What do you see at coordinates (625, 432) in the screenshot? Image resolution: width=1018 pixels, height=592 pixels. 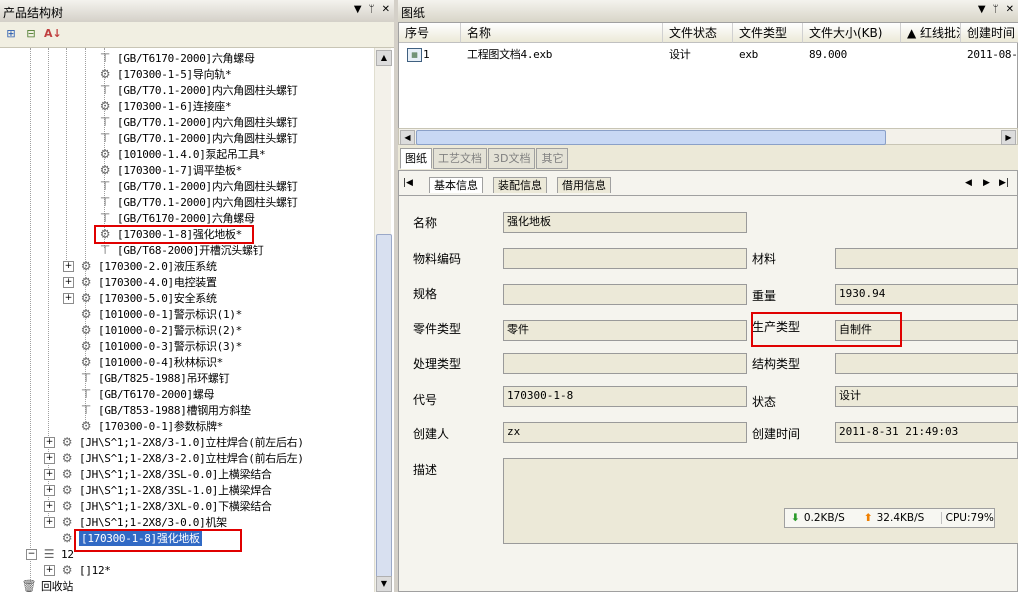 I see `creator-field: zx` at bounding box center [625, 432].